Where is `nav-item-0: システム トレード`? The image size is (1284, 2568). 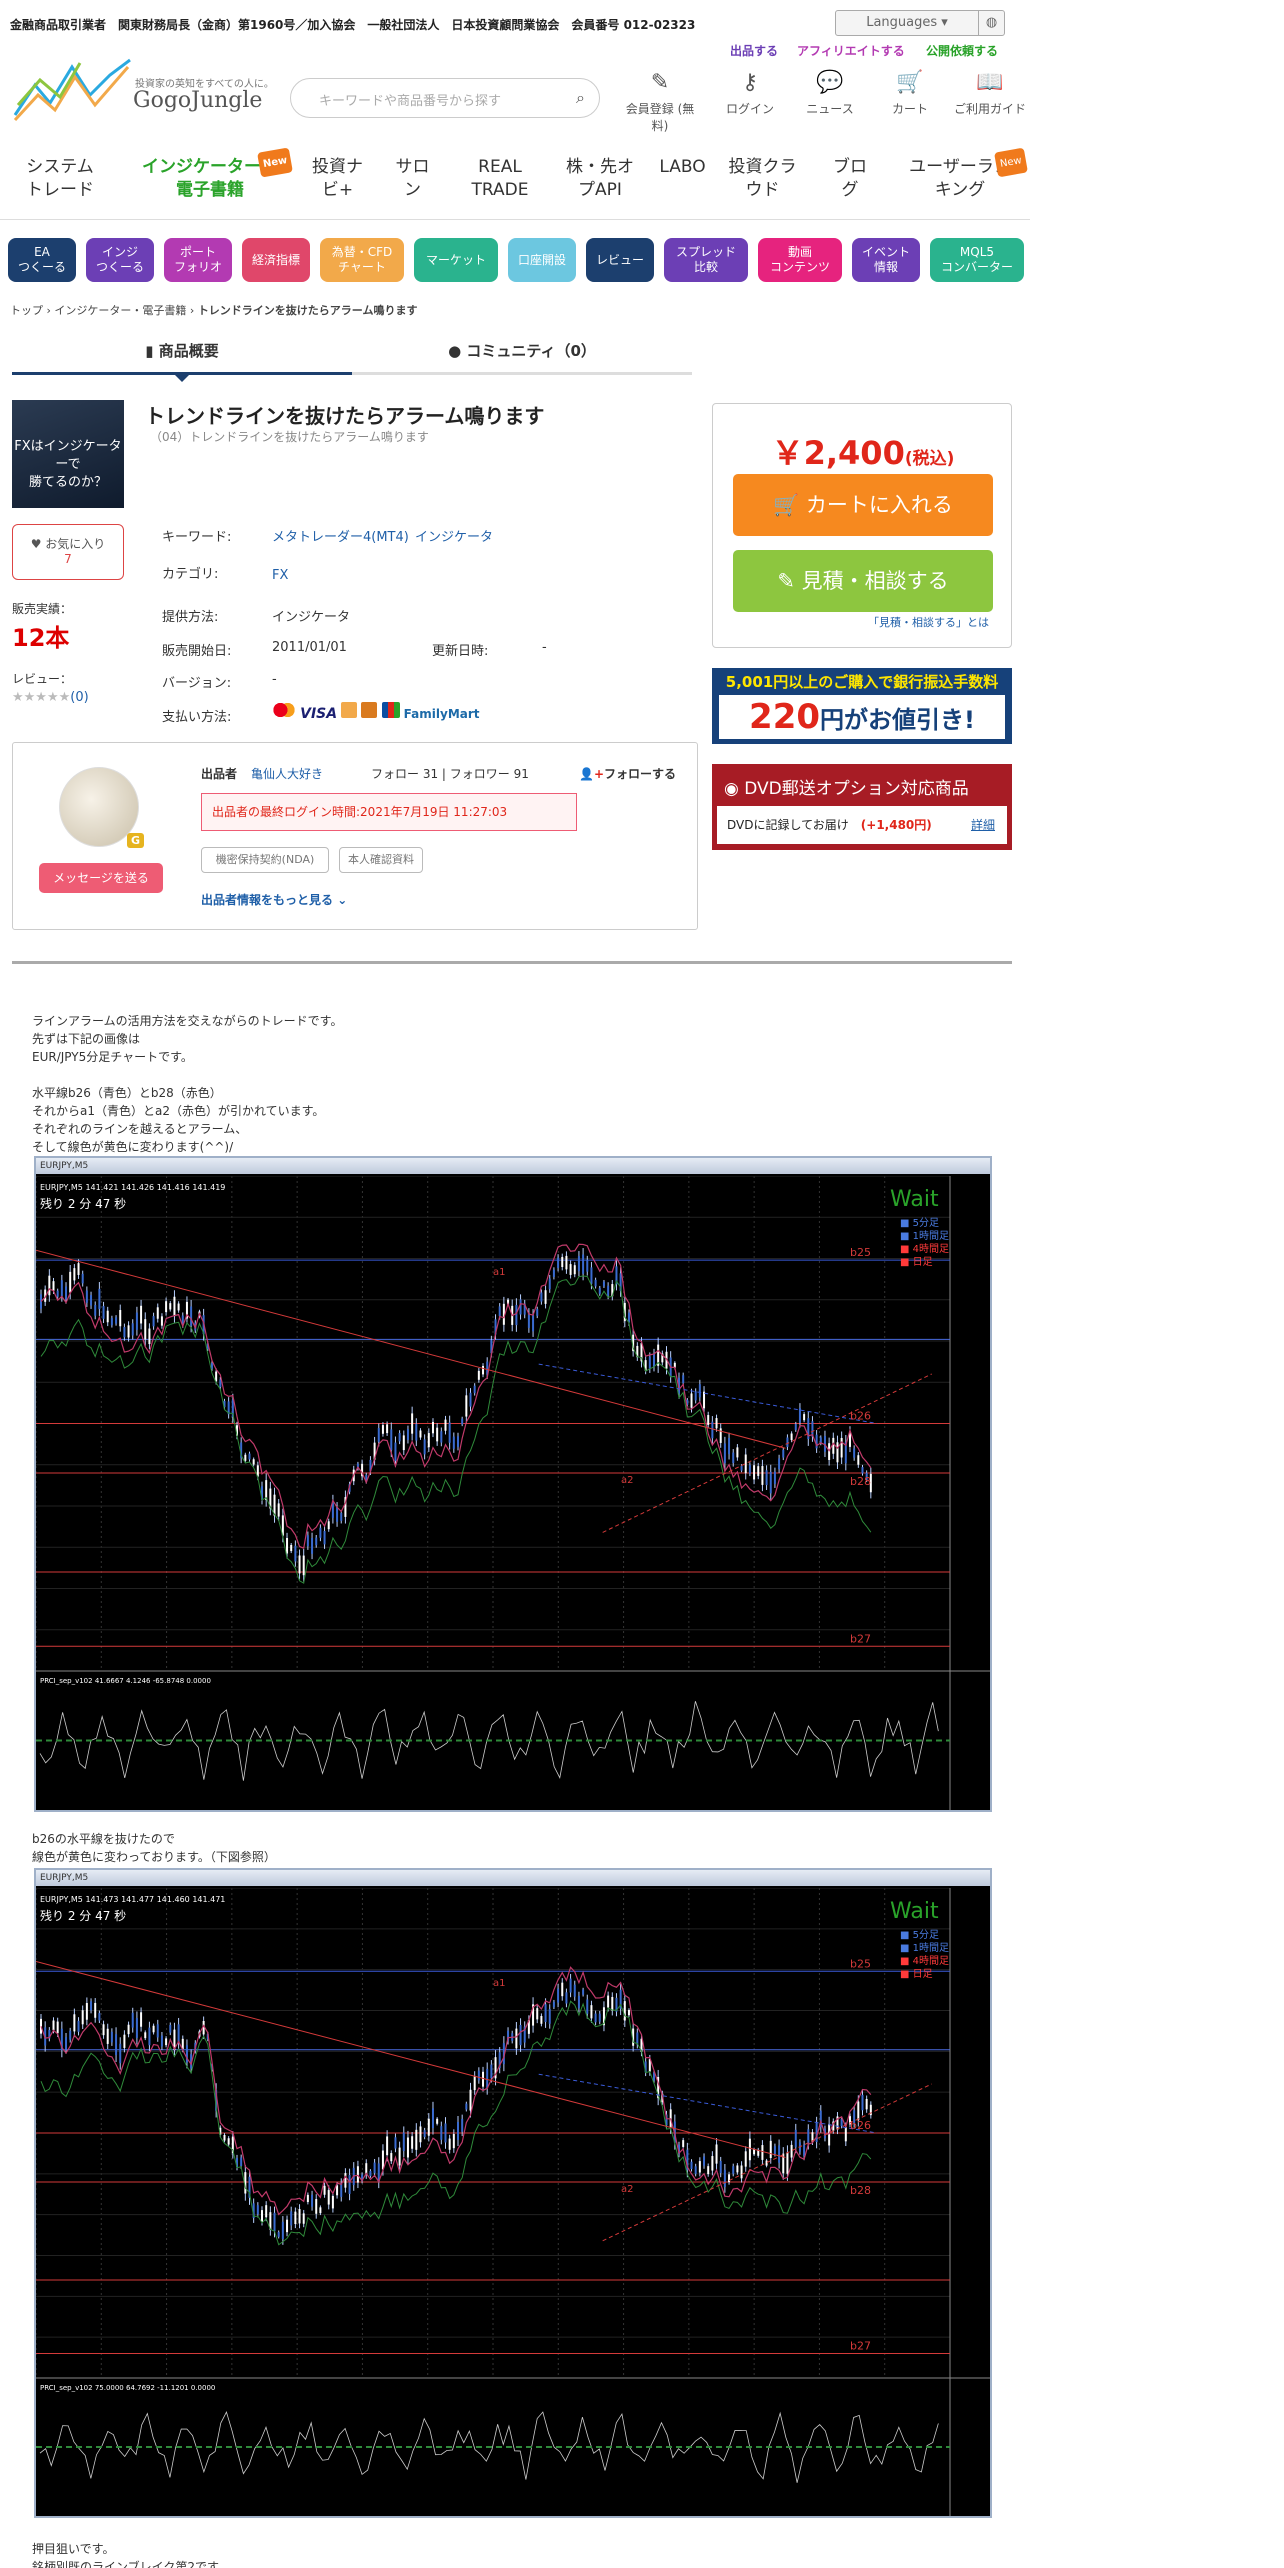 nav-item-0: システム トレード is located at coordinates (60, 179).